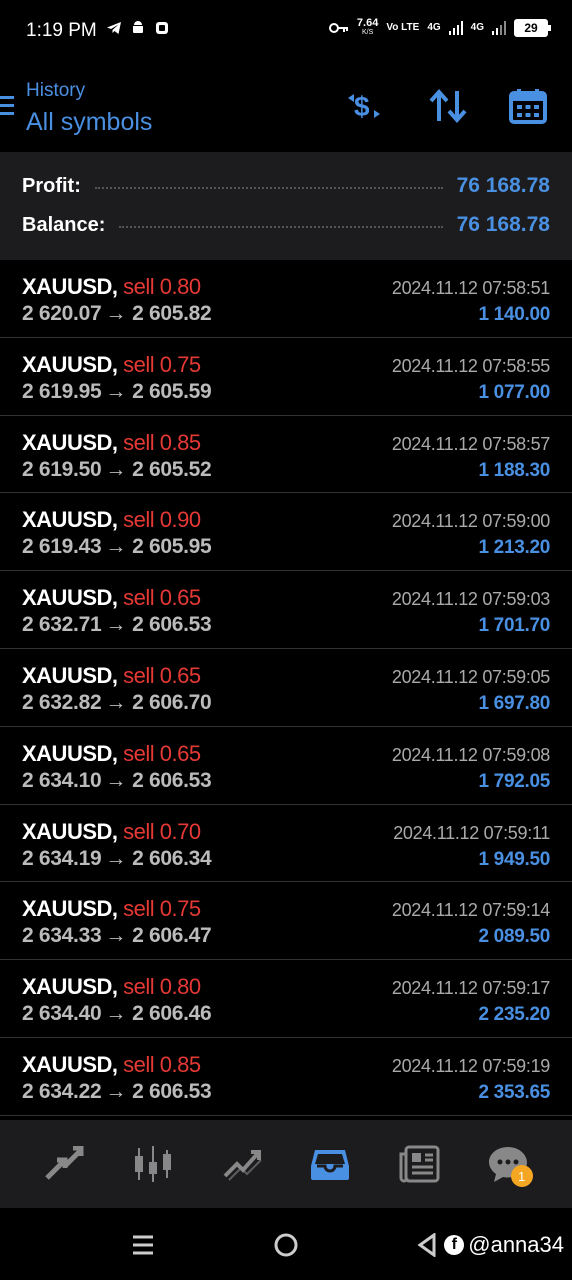 This screenshot has width=572, height=1280. Describe the element at coordinates (172, 702) in the screenshot. I see `close-price: 2 606.70` at that location.